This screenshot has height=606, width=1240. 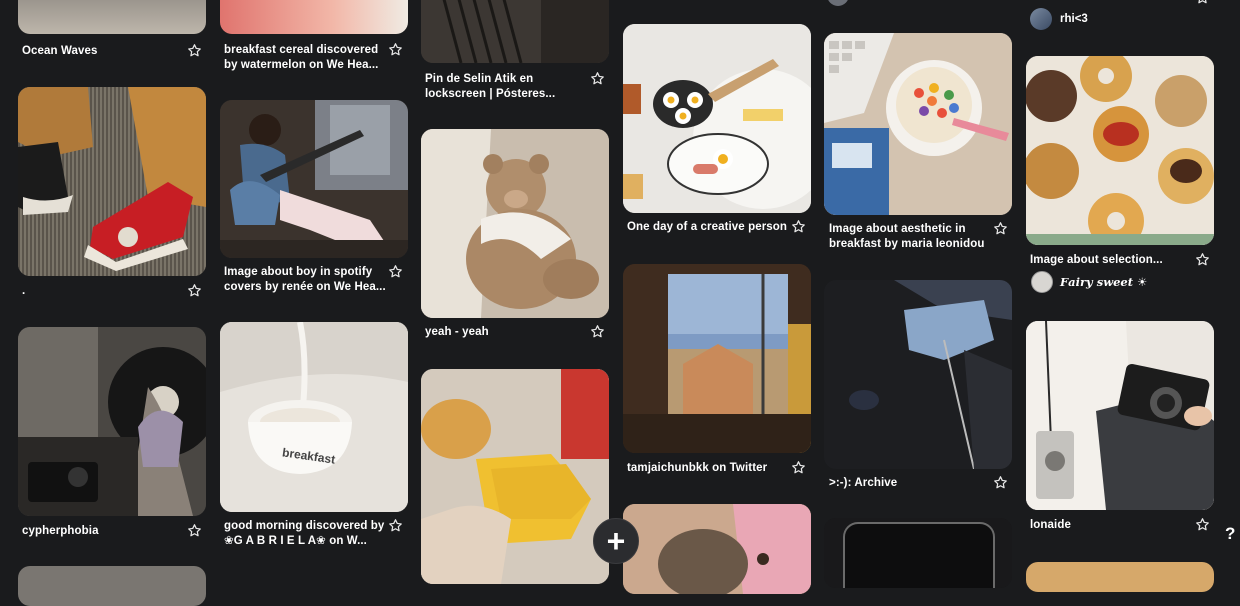 I want to click on pin-caption: cypherphobia, so click(x=60, y=531).